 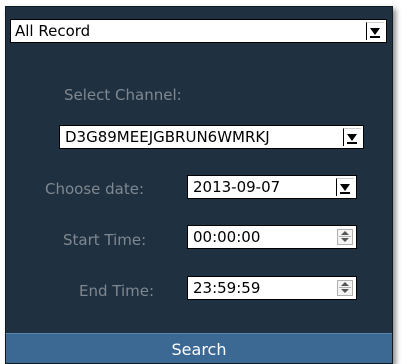 I want to click on end-time-value: 23:59:59, so click(x=227, y=288).